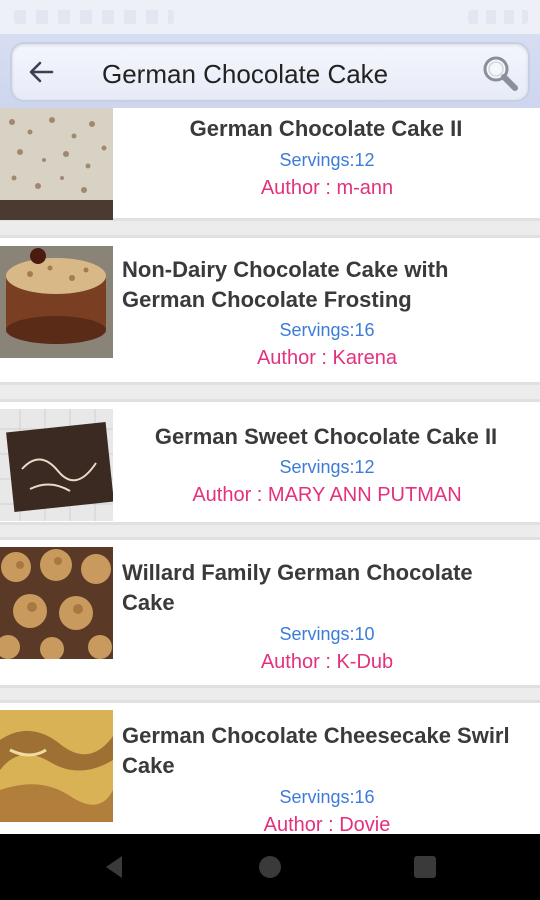 The image size is (540, 900). Describe the element at coordinates (498, 17) in the screenshot. I see `status-icons-right` at that location.